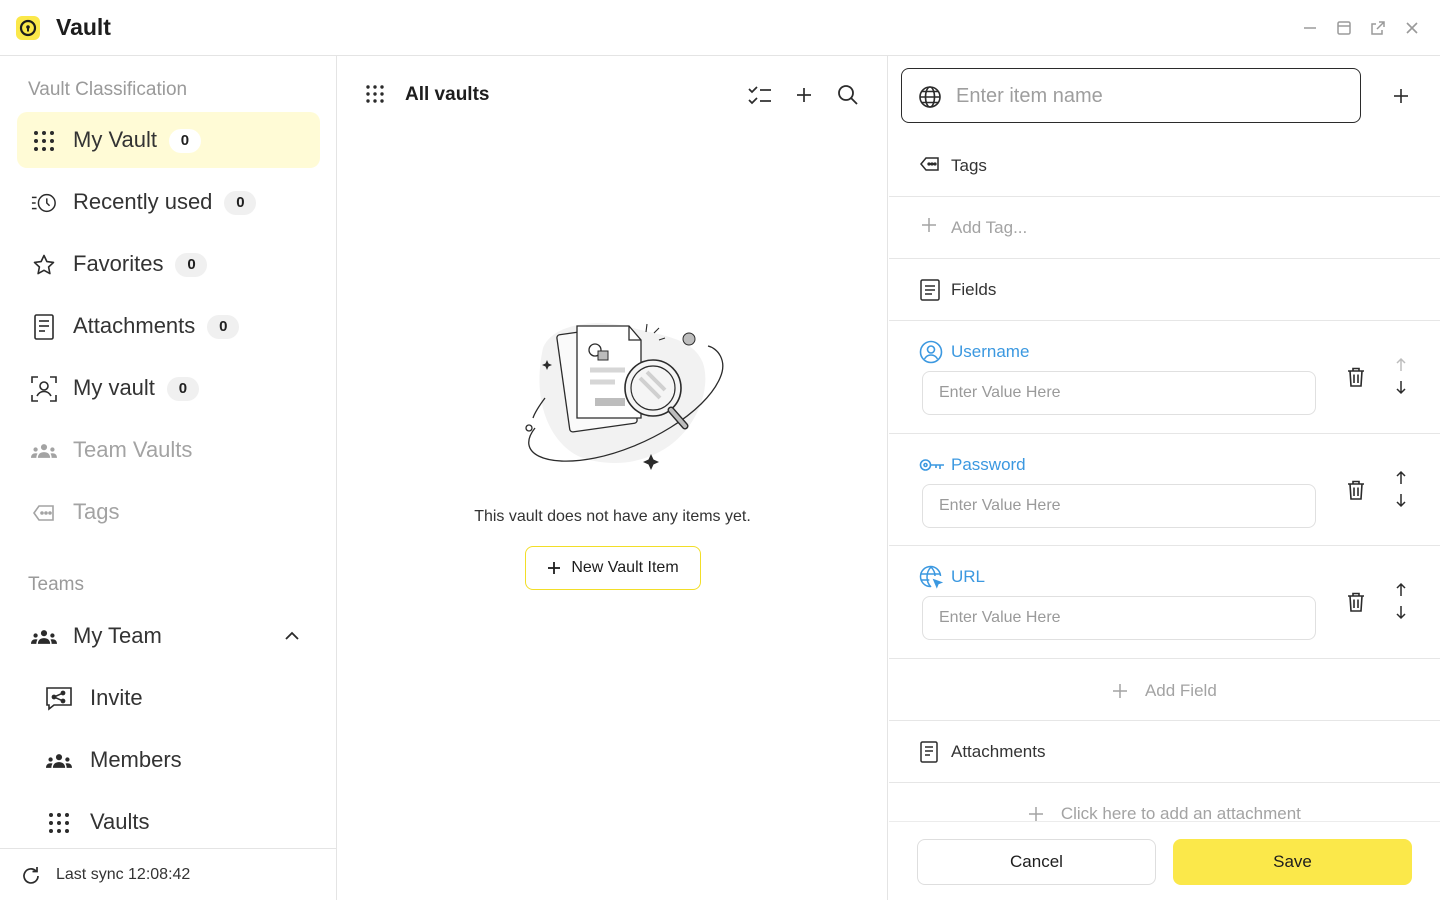 This screenshot has height=900, width=1440. What do you see at coordinates (177, 822) in the screenshot?
I see `sidebar-item-vaults: Vaults` at bounding box center [177, 822].